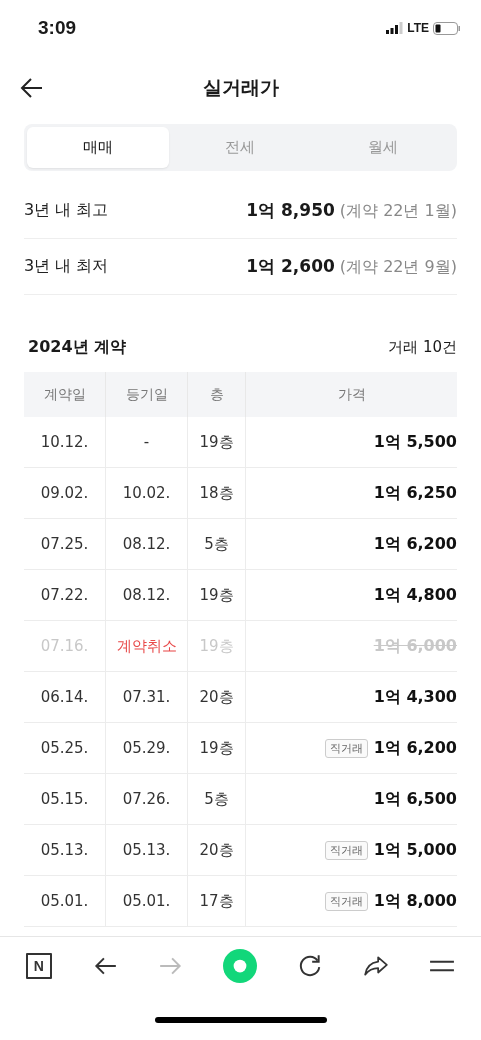 This screenshot has width=481, height=1040. What do you see at coordinates (38, 966) in the screenshot?
I see `logo-button: N` at bounding box center [38, 966].